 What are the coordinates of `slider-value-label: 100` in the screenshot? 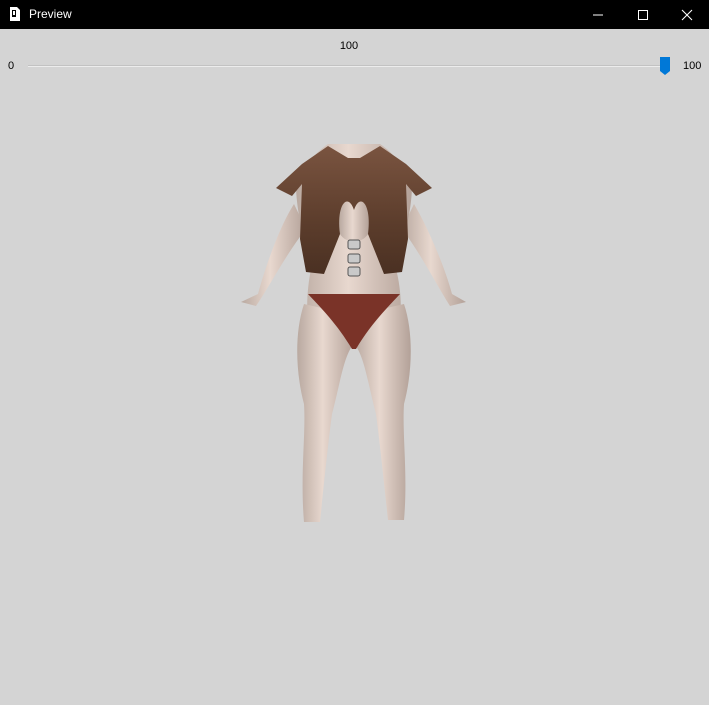 It's located at (349, 46).